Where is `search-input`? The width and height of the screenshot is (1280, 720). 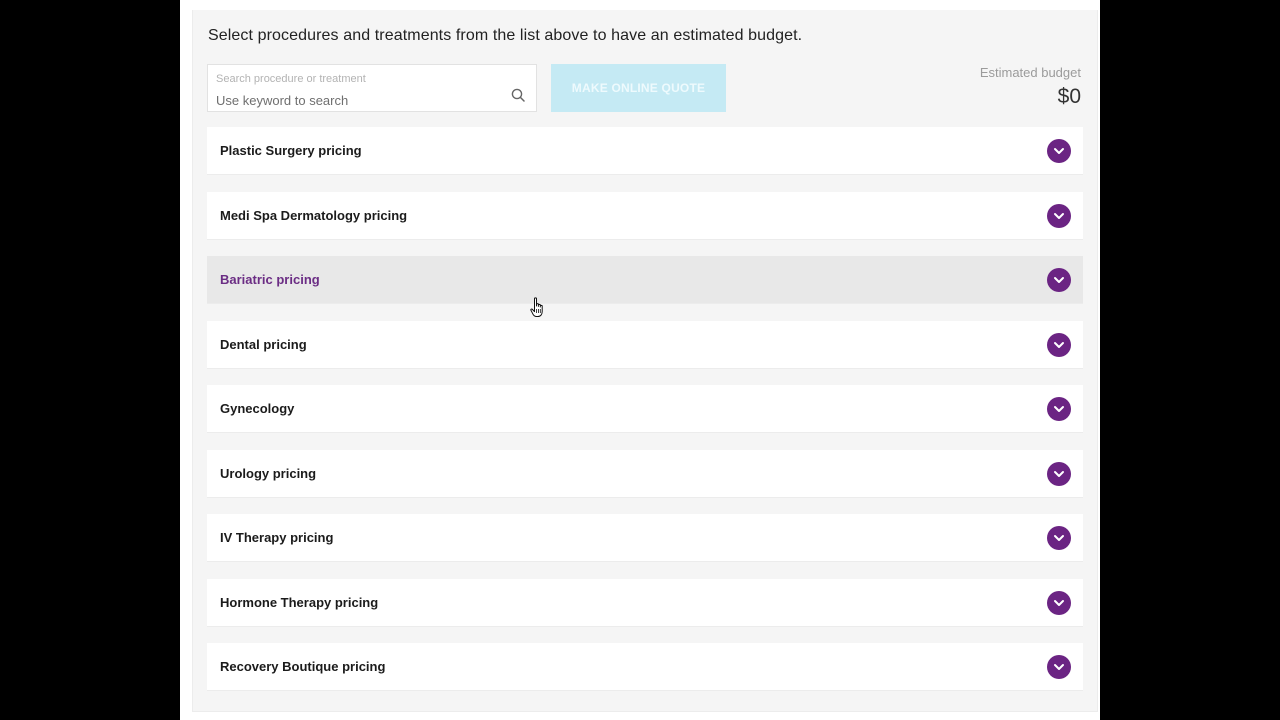
search-input is located at coordinates (356, 100).